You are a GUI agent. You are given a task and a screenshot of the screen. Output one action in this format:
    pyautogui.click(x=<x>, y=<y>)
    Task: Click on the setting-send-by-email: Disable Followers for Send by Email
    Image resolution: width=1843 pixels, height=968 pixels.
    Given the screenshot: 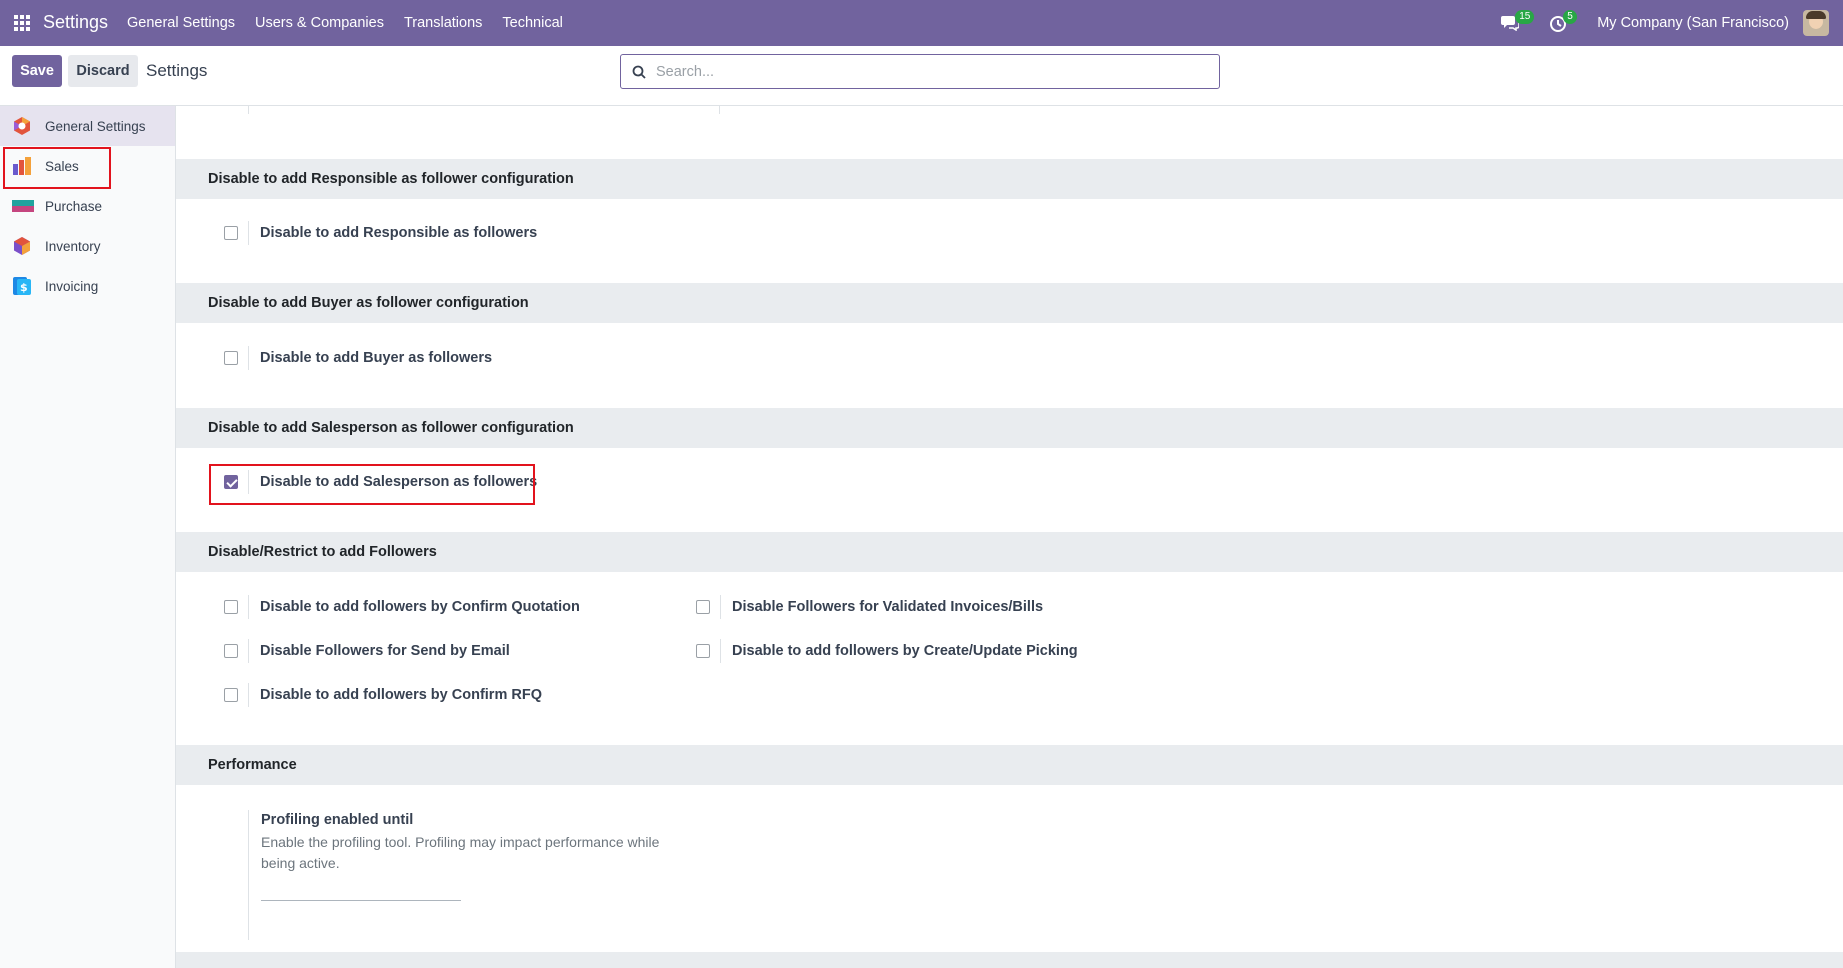 What is the action you would take?
    pyautogui.click(x=367, y=651)
    